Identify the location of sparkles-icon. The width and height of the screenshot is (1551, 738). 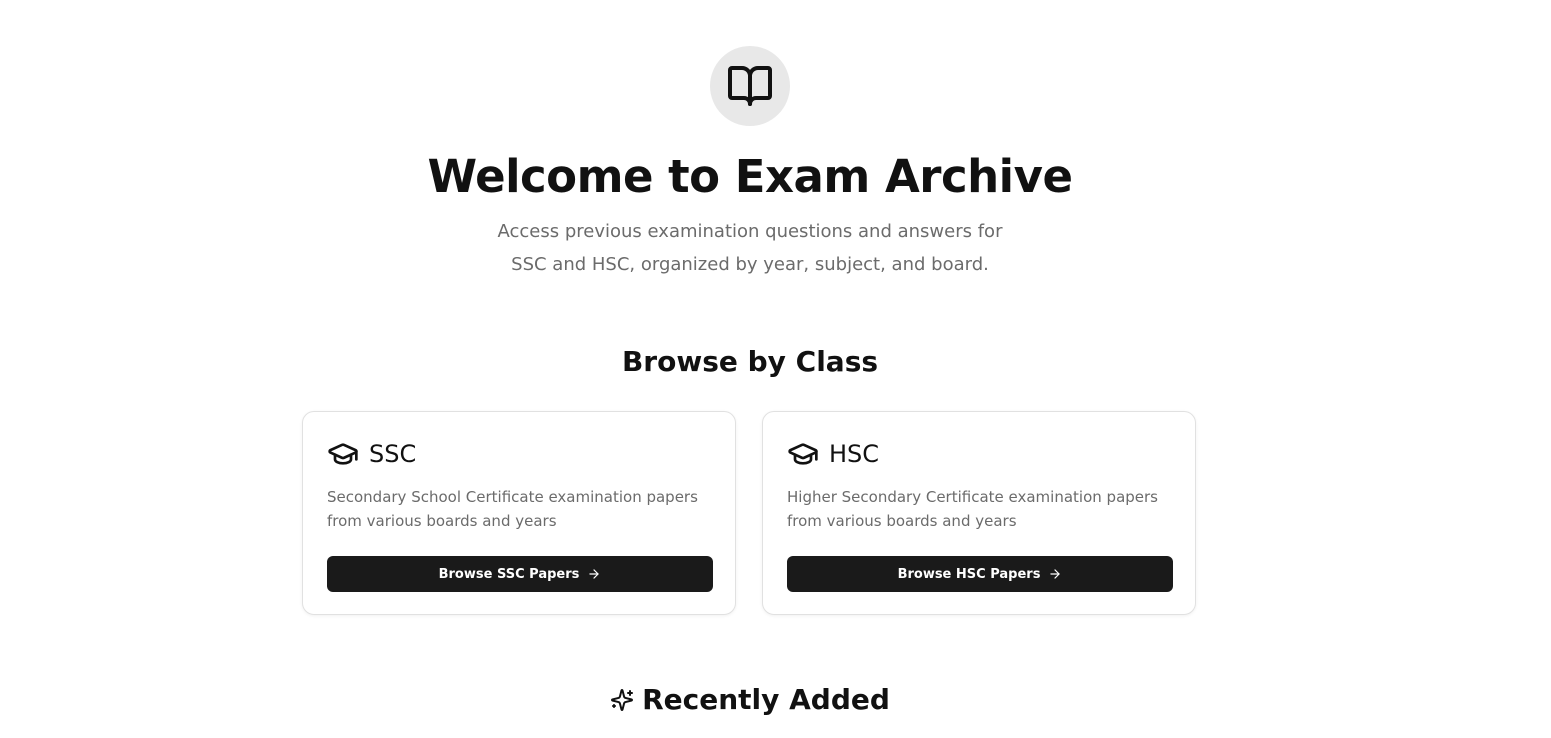
(622, 700).